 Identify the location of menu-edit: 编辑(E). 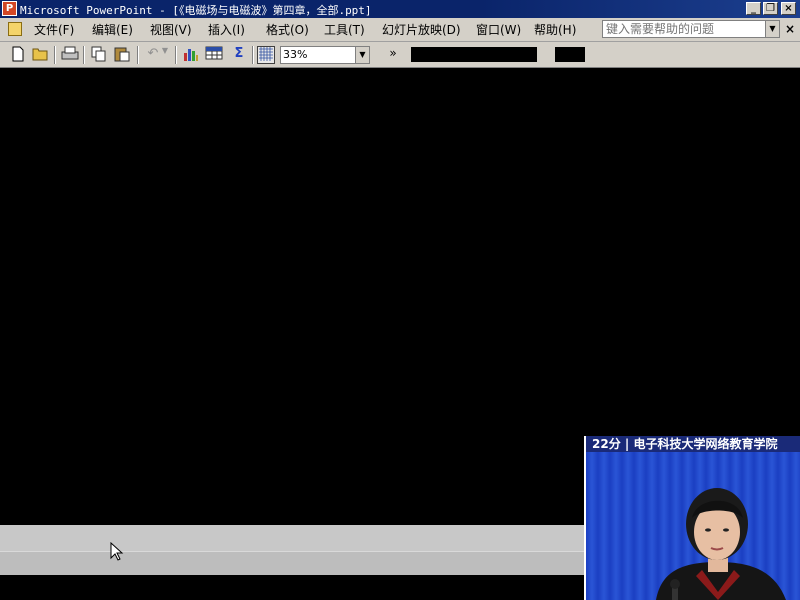
(112, 30).